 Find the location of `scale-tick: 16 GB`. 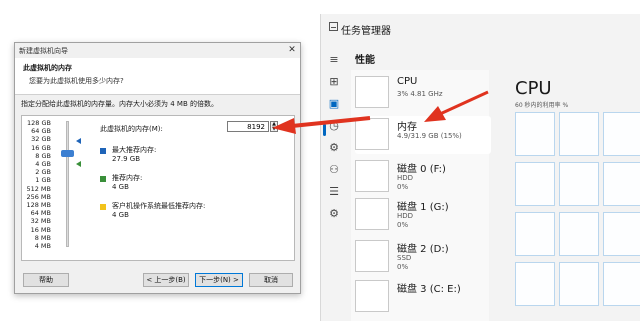

scale-tick: 16 GB is located at coordinates (41, 147).